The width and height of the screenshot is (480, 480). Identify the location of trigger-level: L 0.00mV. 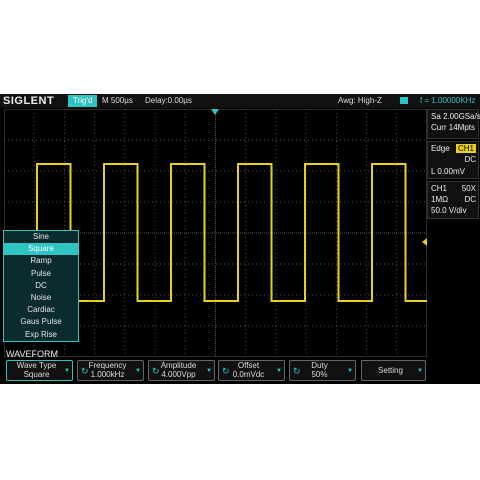
(448, 171).